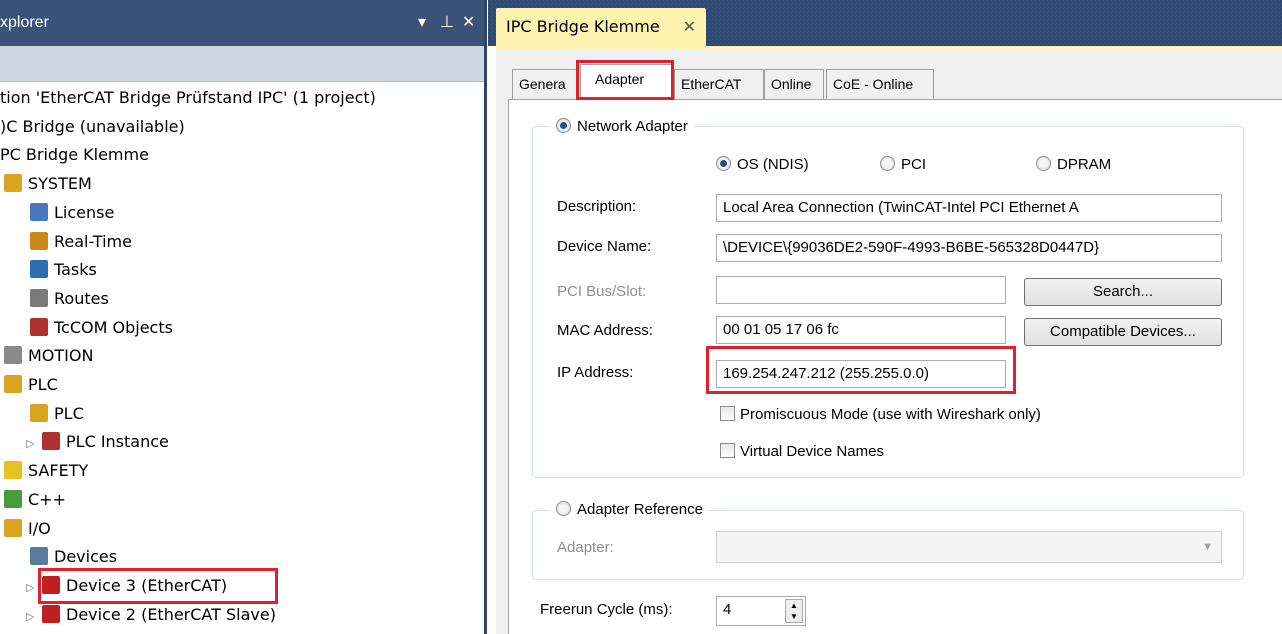  I want to click on tab-general: Genera, so click(545, 84).